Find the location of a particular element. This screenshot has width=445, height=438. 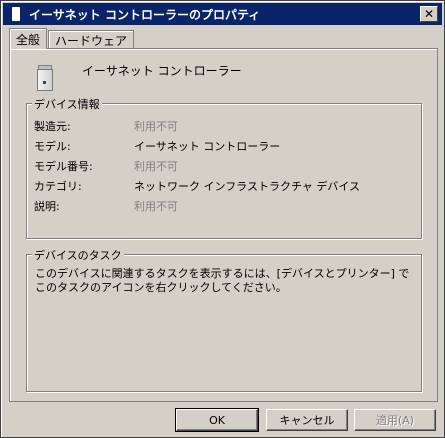

device-info-title: デバイス情報 is located at coordinates (67, 104).